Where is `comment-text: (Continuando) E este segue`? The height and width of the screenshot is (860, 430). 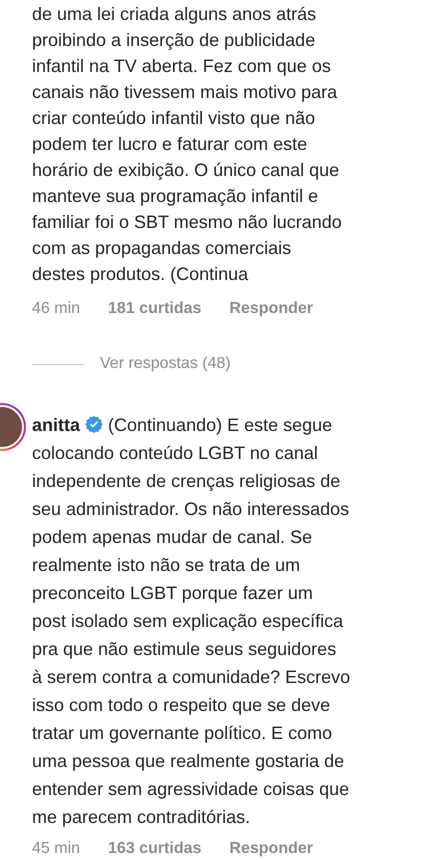
comment-text: (Continuando) E este segue is located at coordinates (220, 425).